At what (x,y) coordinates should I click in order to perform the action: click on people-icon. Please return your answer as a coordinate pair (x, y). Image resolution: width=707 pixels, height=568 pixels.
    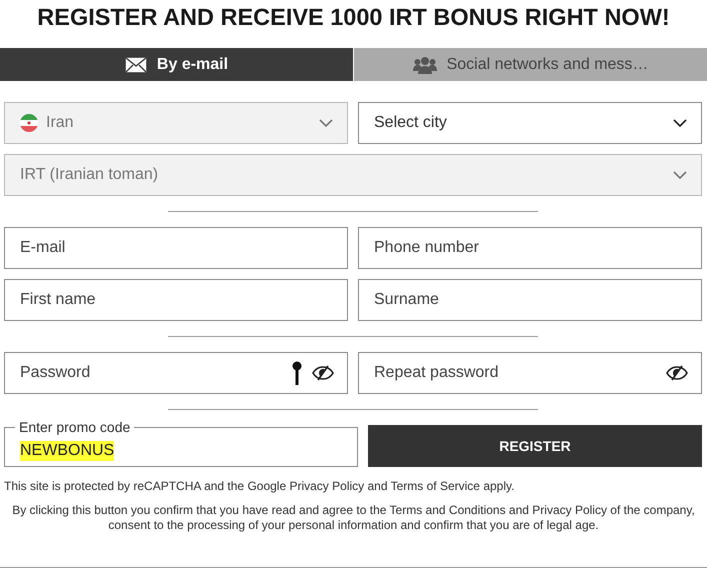
    Looking at the image, I should click on (424, 65).